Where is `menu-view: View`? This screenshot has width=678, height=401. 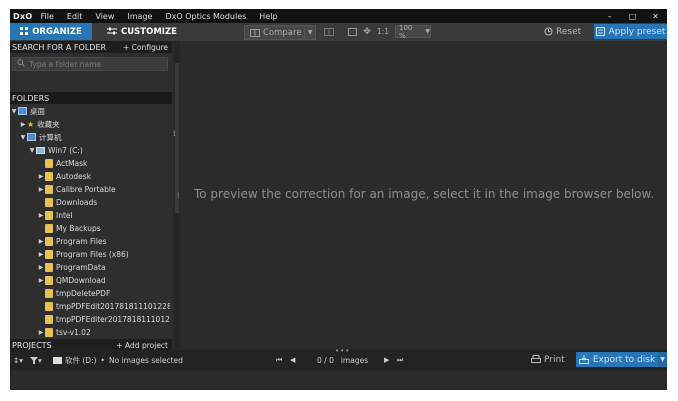
menu-view: View is located at coordinates (104, 16).